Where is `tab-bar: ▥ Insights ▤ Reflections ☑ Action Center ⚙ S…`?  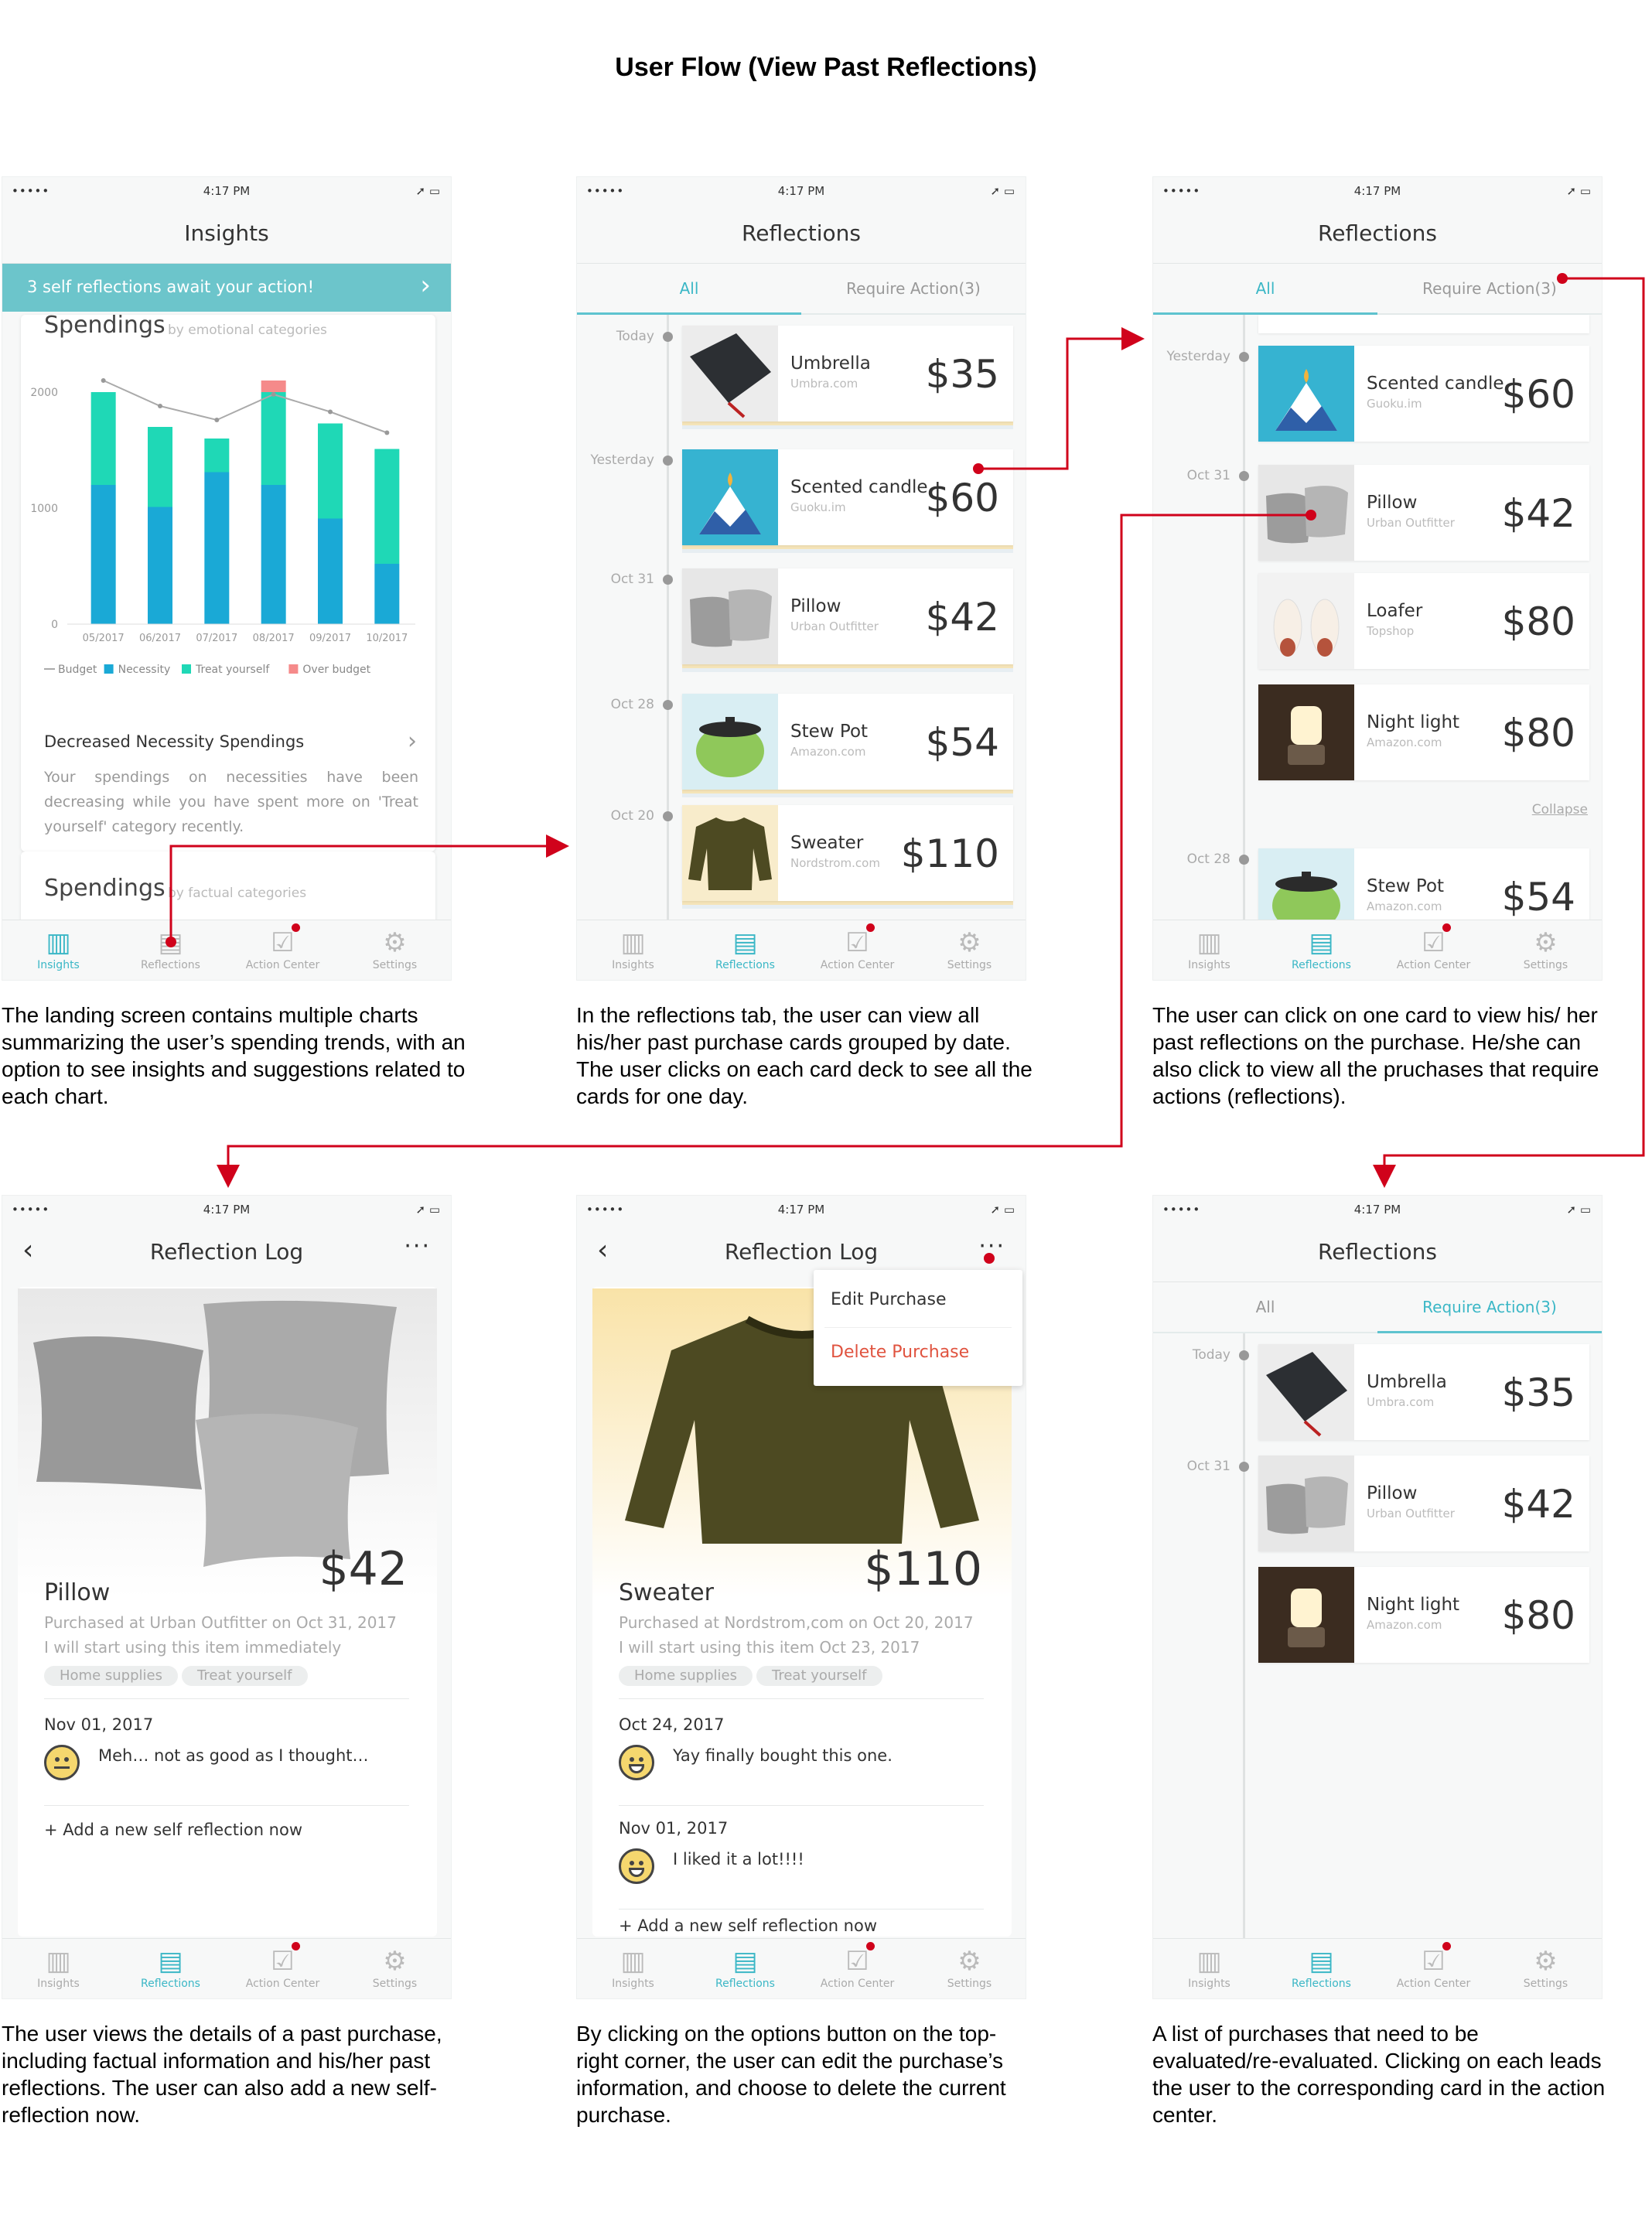
tab-bar: ▥ Insights ▤ Reflections ☑ Action Center ⚙ S… is located at coordinates (1377, 1968).